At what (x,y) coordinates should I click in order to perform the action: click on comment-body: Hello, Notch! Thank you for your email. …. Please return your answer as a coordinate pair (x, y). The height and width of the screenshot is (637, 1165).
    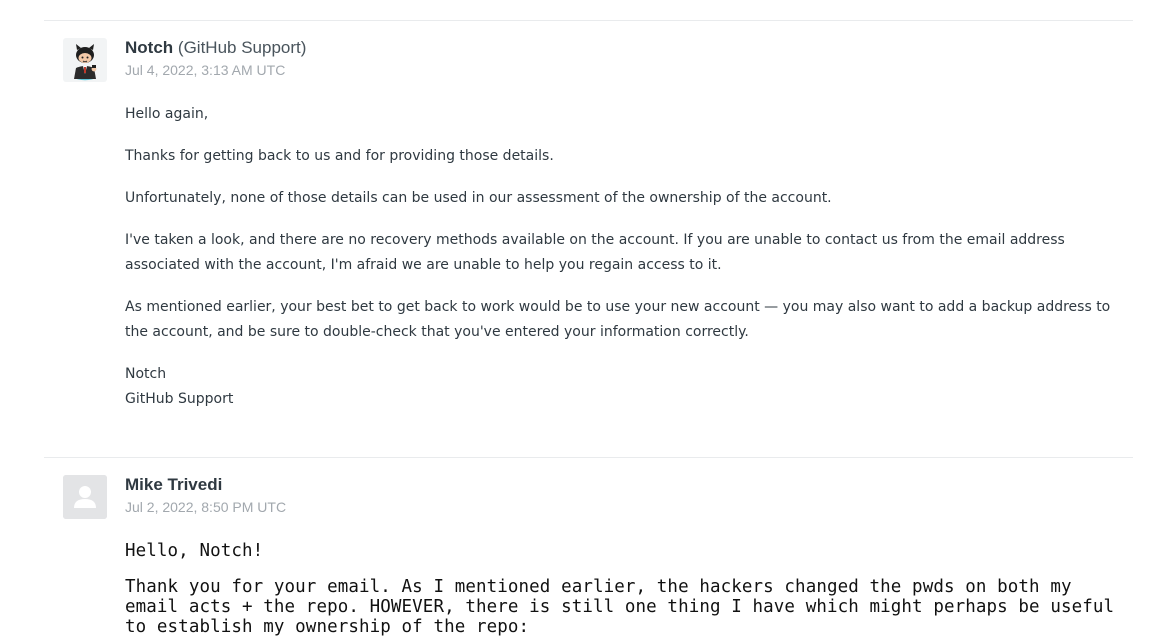
    Looking at the image, I should click on (625, 589).